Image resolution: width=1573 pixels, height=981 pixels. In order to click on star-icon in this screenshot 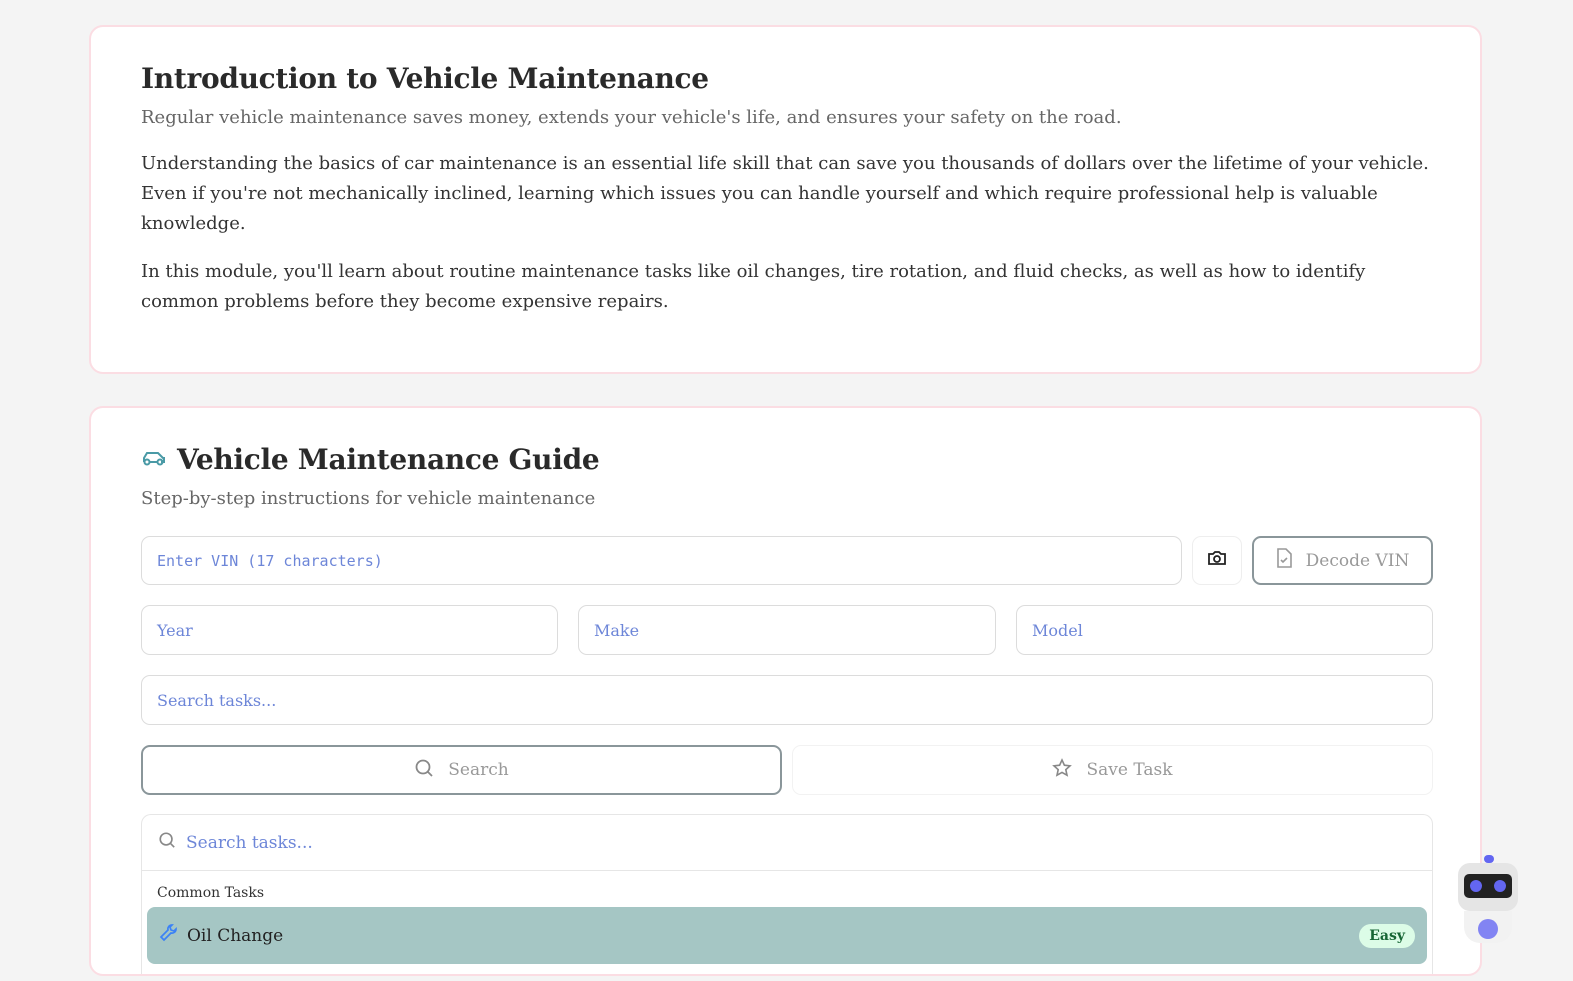, I will do `click(1062, 770)`.